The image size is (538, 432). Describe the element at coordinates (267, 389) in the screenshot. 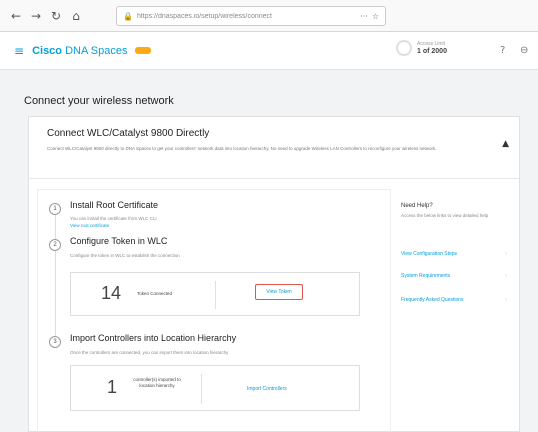

I see `import-controllers-button: Import Controllers` at that location.